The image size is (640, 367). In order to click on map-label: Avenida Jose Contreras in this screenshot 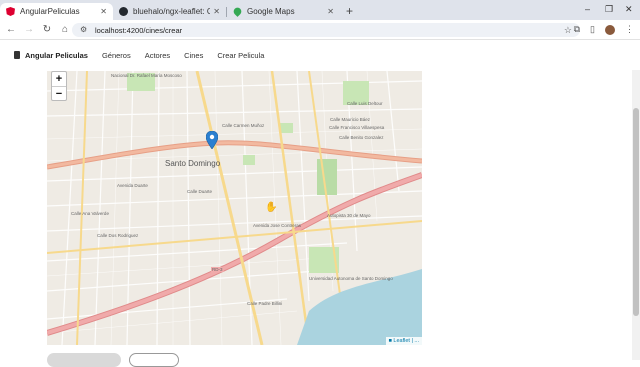, I will do `click(277, 225)`.